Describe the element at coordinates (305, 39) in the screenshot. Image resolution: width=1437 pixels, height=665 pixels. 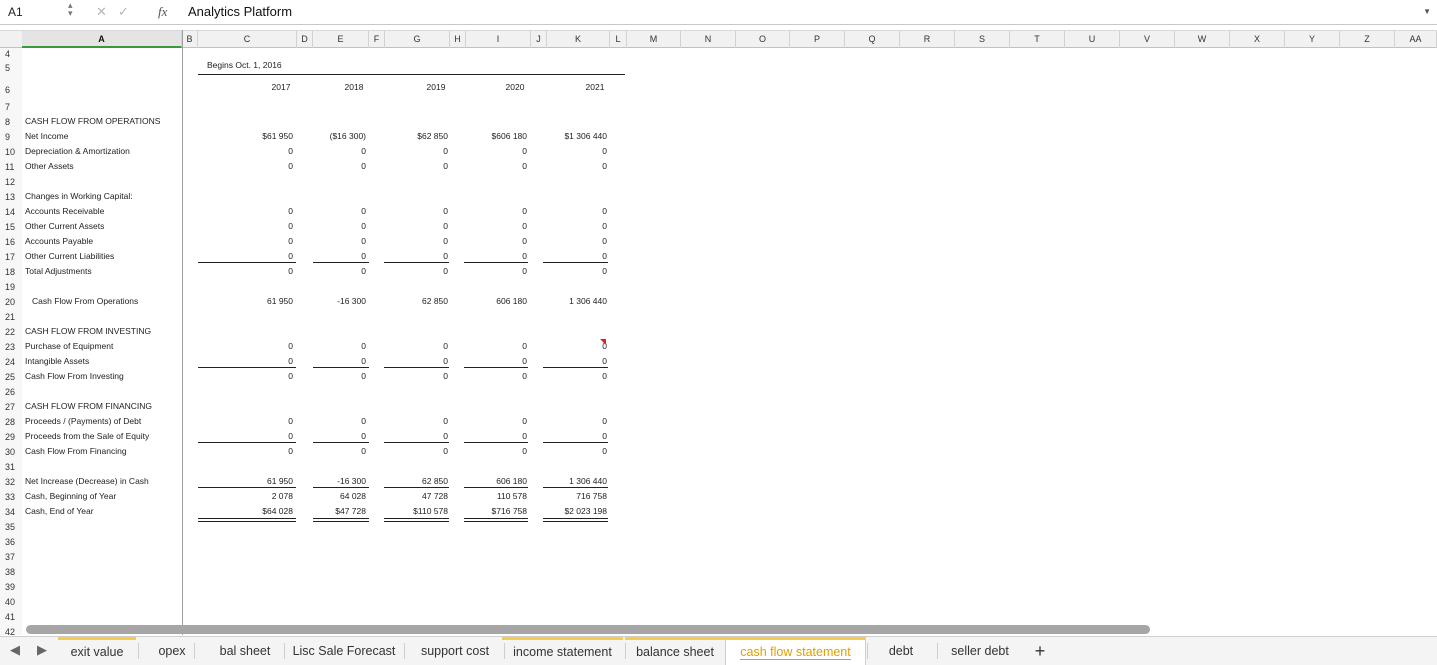
I see `column-header-d: D` at that location.